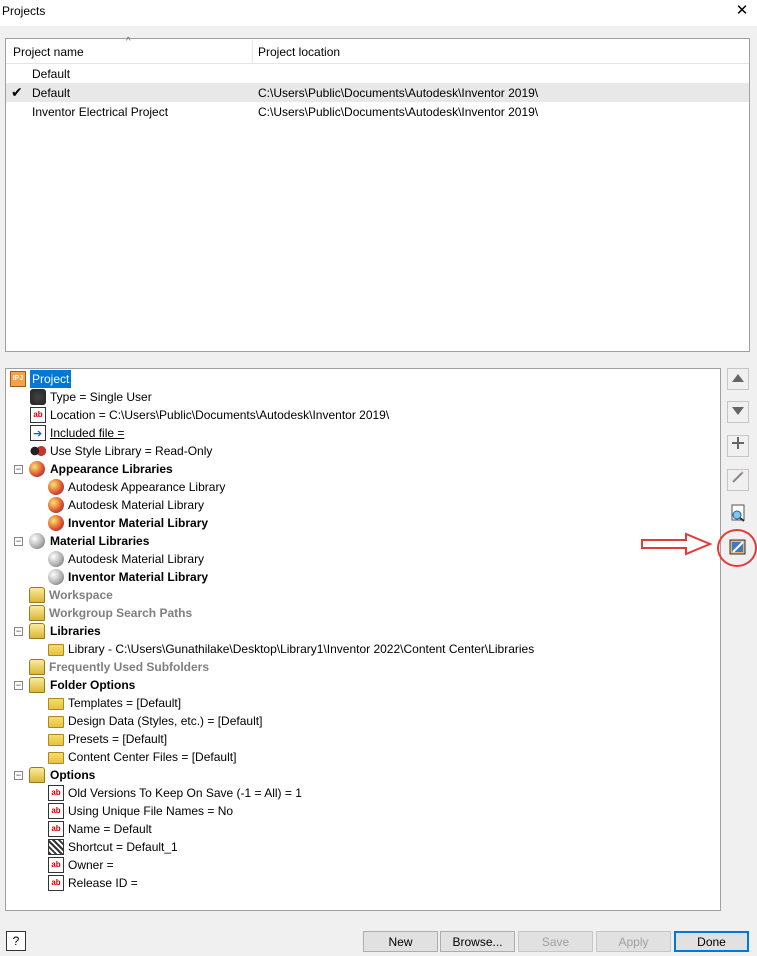 The width and height of the screenshot is (757, 956). I want to click on edit-button, so click(738, 480).